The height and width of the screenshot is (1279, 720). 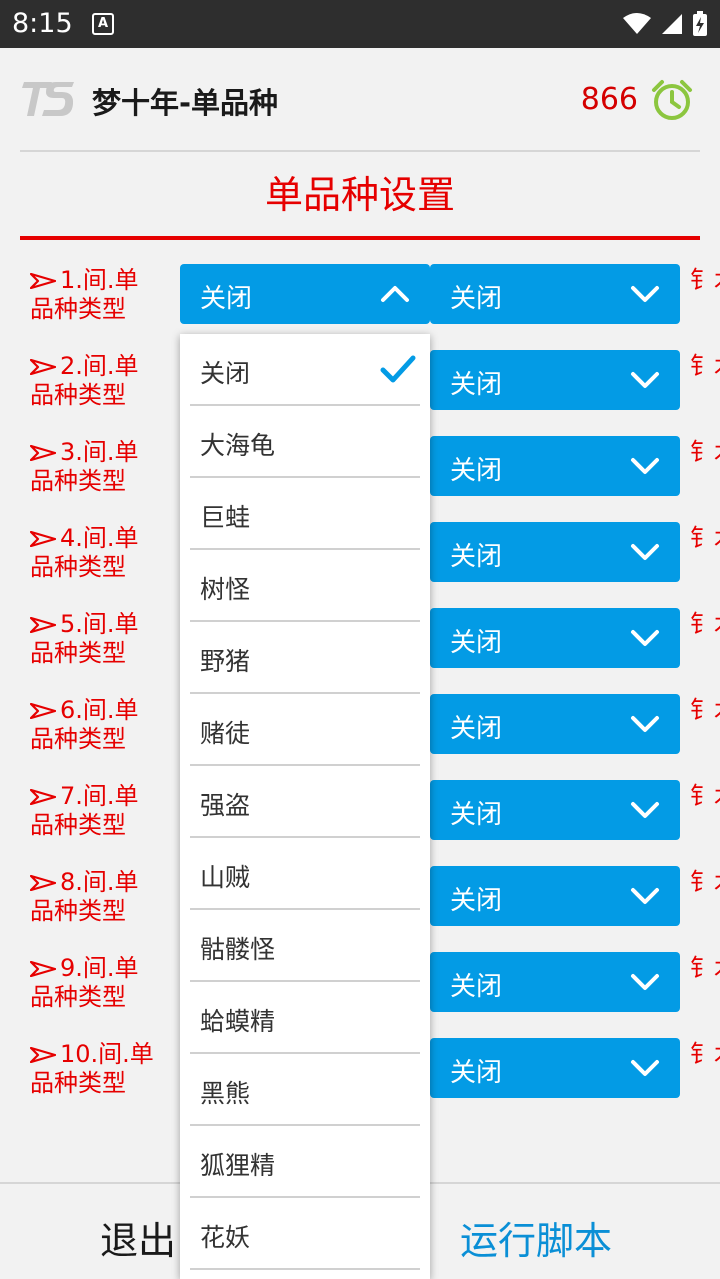 I want to click on dropdown-option: 花妖, so click(x=305, y=1234).